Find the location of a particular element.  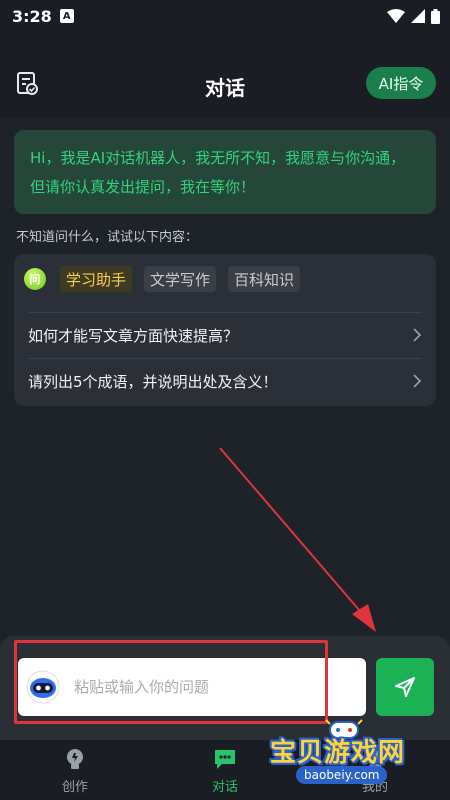

nav-item-create: 创作 is located at coordinates (75, 770).